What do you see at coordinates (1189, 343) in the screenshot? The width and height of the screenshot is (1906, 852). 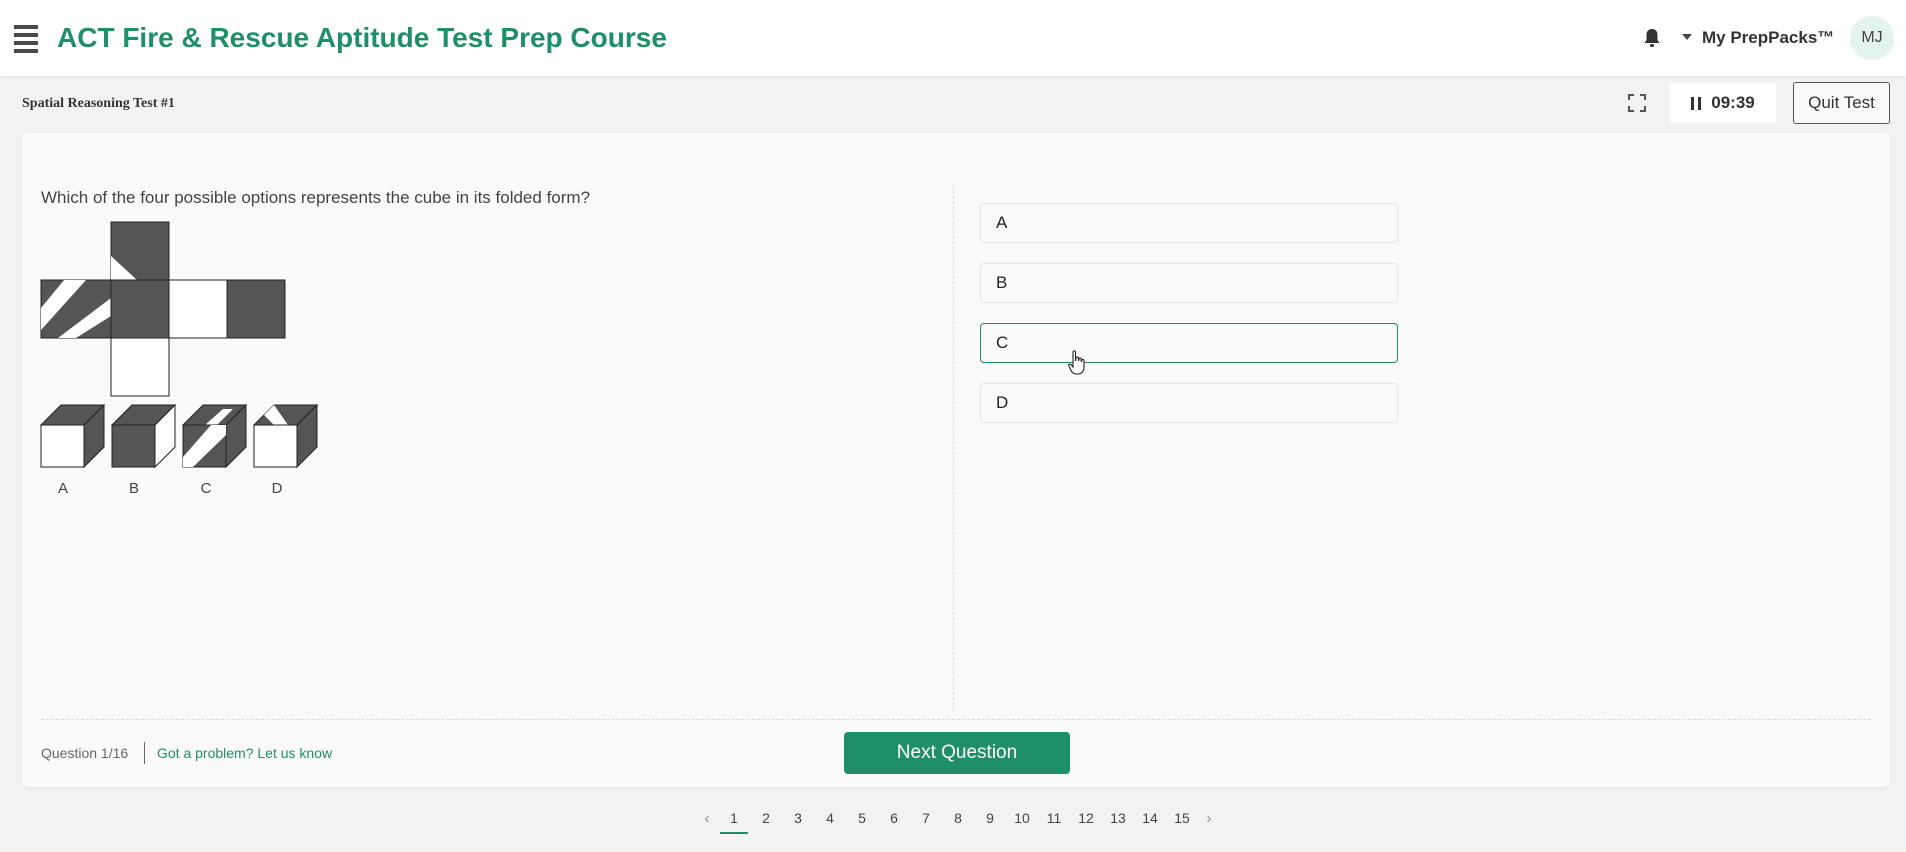 I see `answer-option-c: C` at bounding box center [1189, 343].